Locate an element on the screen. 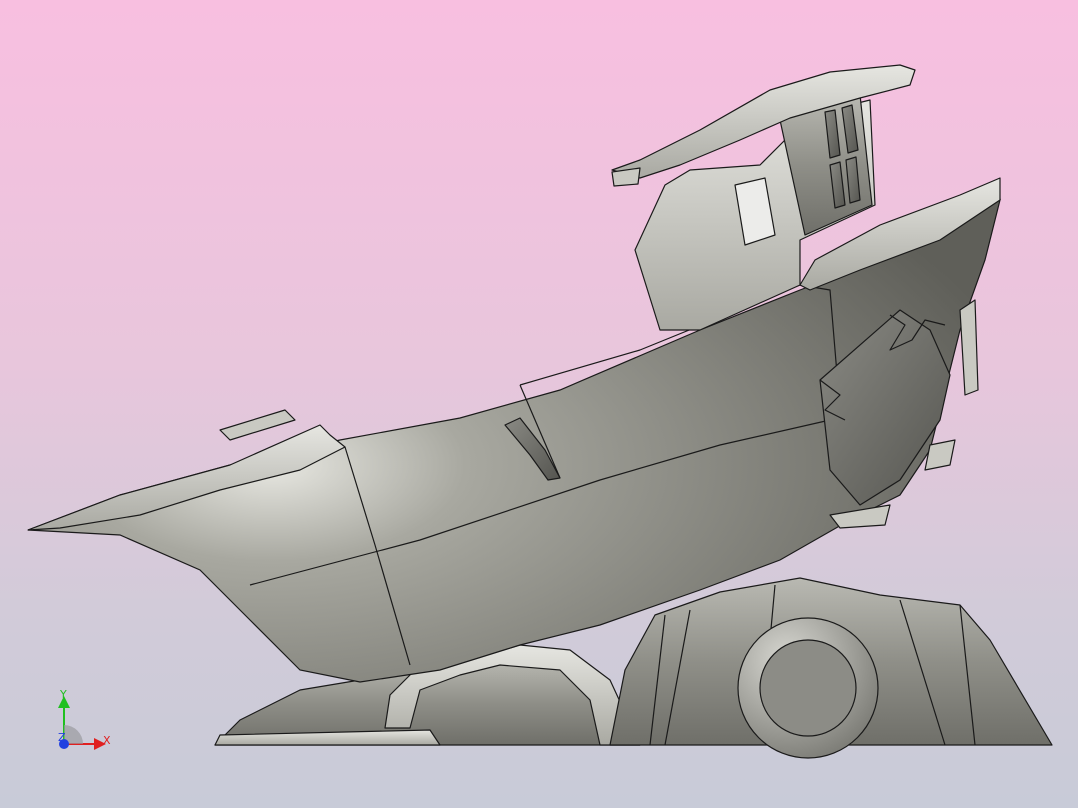  axis-triad: Y X Z is located at coordinates (84, 719).